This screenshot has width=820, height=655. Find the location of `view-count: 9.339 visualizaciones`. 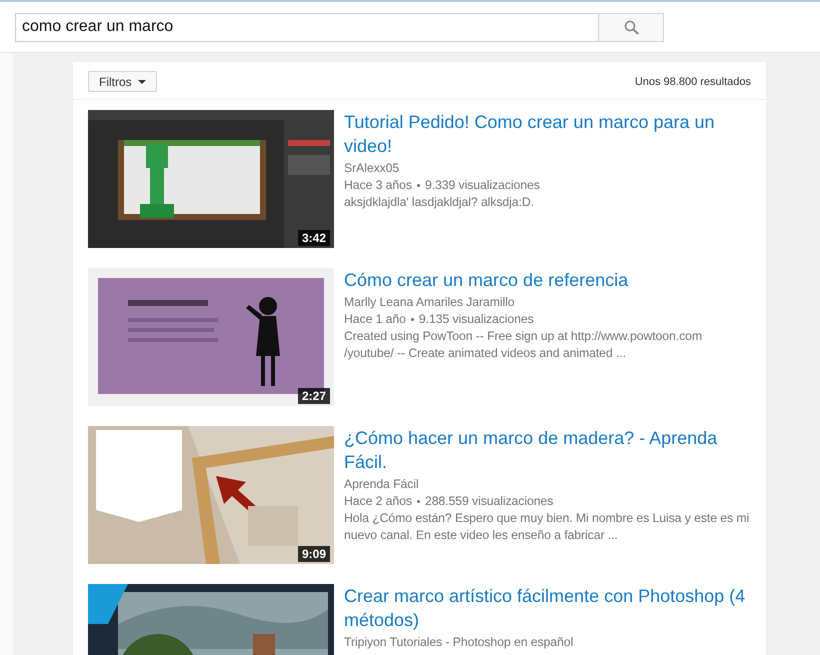

view-count: 9.339 visualizaciones is located at coordinates (482, 185).